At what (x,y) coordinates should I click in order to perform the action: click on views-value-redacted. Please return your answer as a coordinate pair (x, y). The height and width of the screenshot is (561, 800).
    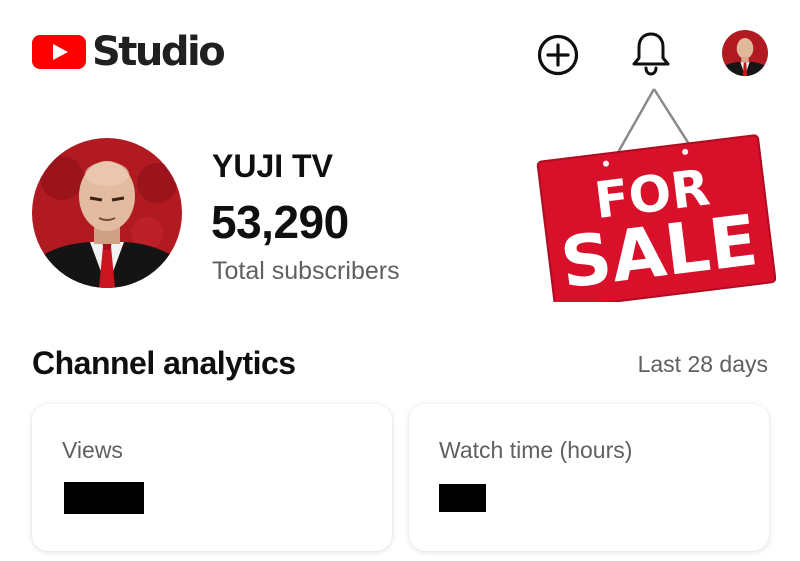
    Looking at the image, I should click on (104, 498).